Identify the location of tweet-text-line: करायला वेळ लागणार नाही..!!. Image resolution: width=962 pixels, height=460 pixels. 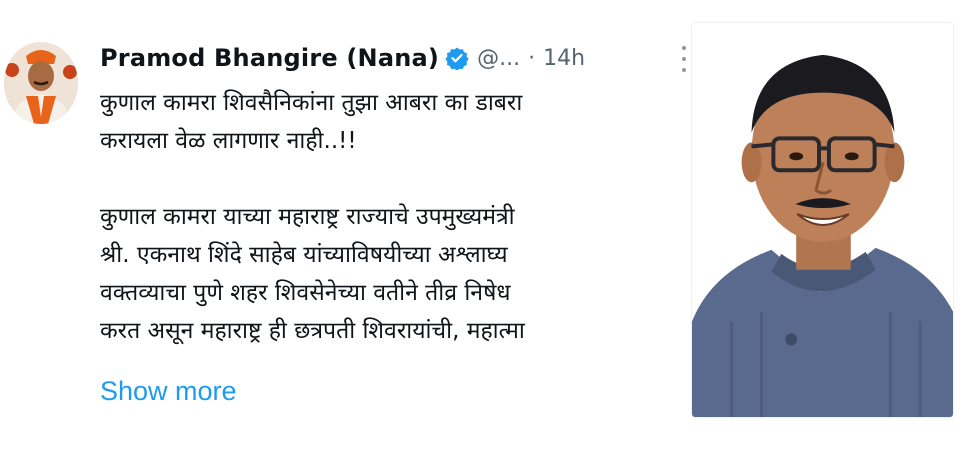
(228, 141).